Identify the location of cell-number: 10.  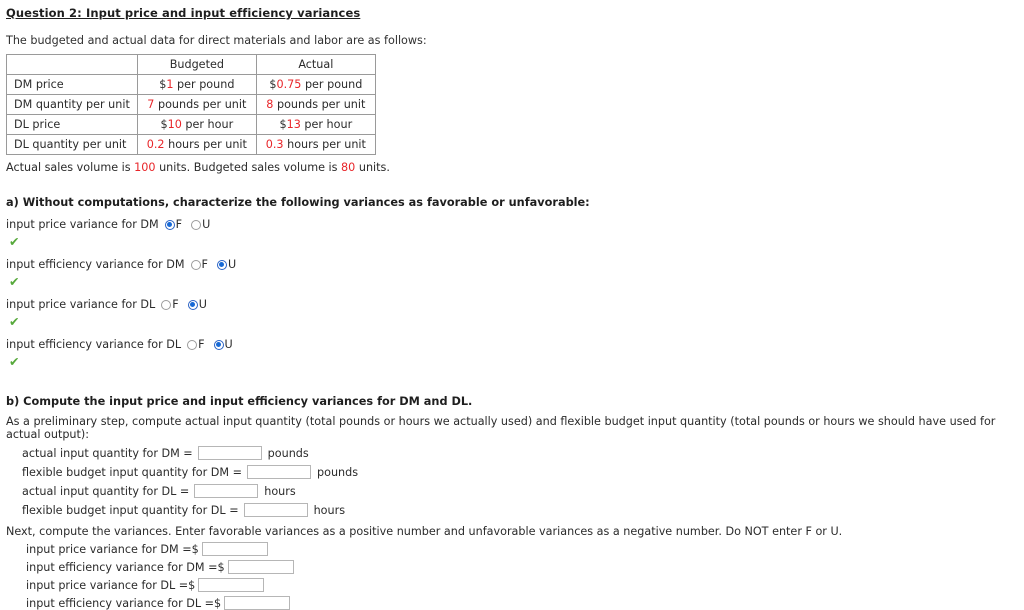
(174, 124).